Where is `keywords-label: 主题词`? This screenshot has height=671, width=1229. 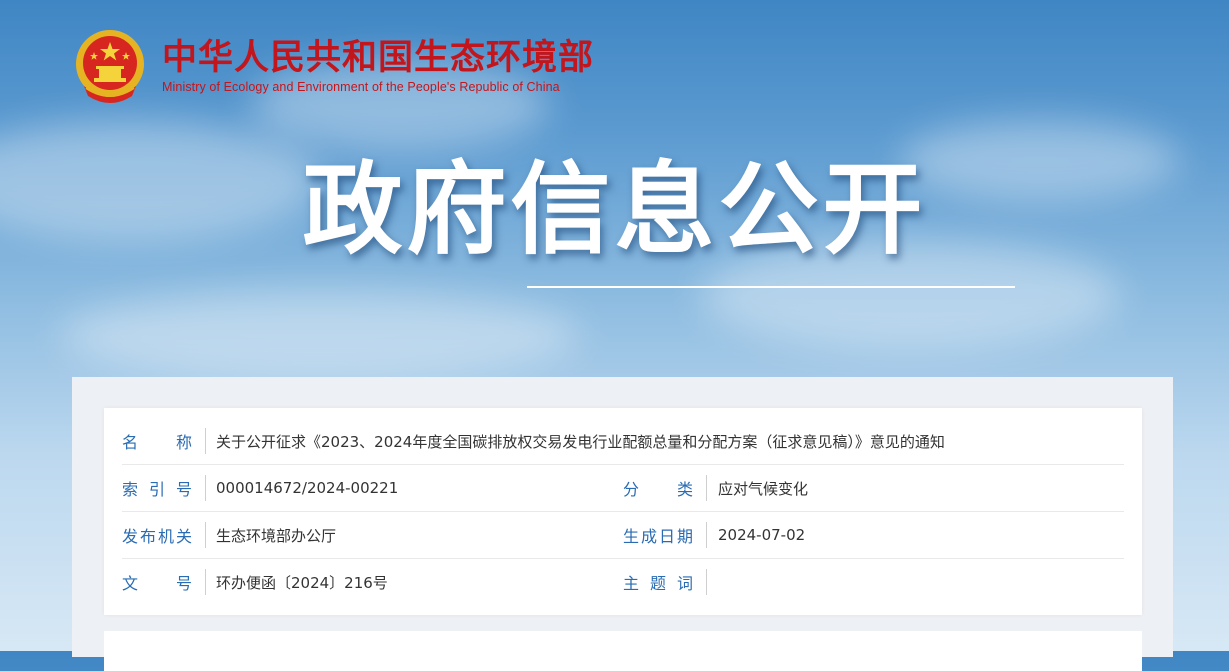
keywords-label: 主题词 is located at coordinates (658, 583).